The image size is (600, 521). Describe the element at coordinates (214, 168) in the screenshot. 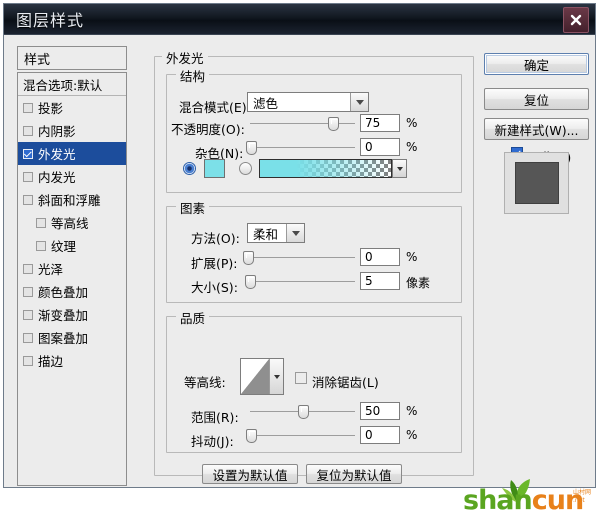

I see `glow-color-swatch` at that location.